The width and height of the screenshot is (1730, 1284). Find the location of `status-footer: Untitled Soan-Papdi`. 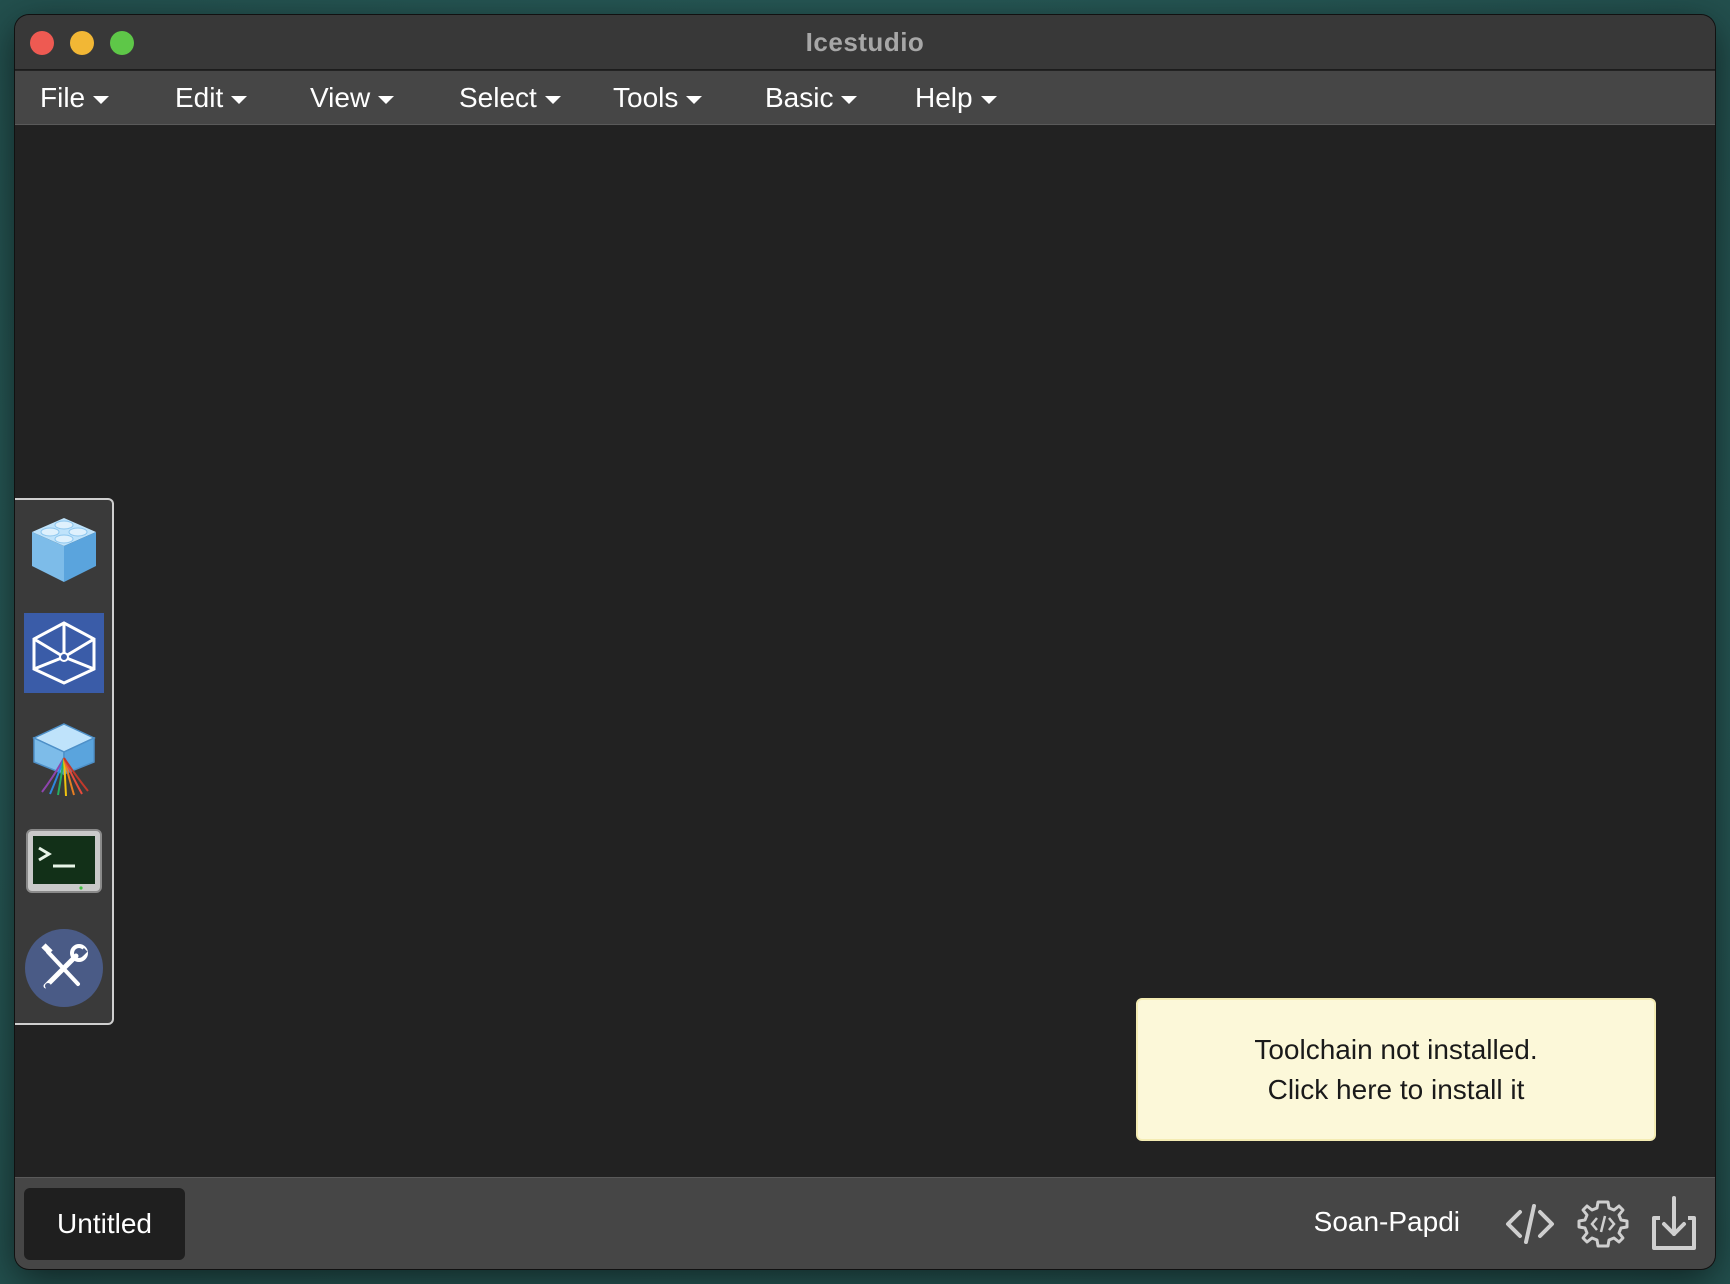

status-footer: Untitled Soan-Papdi is located at coordinates (865, 1223).